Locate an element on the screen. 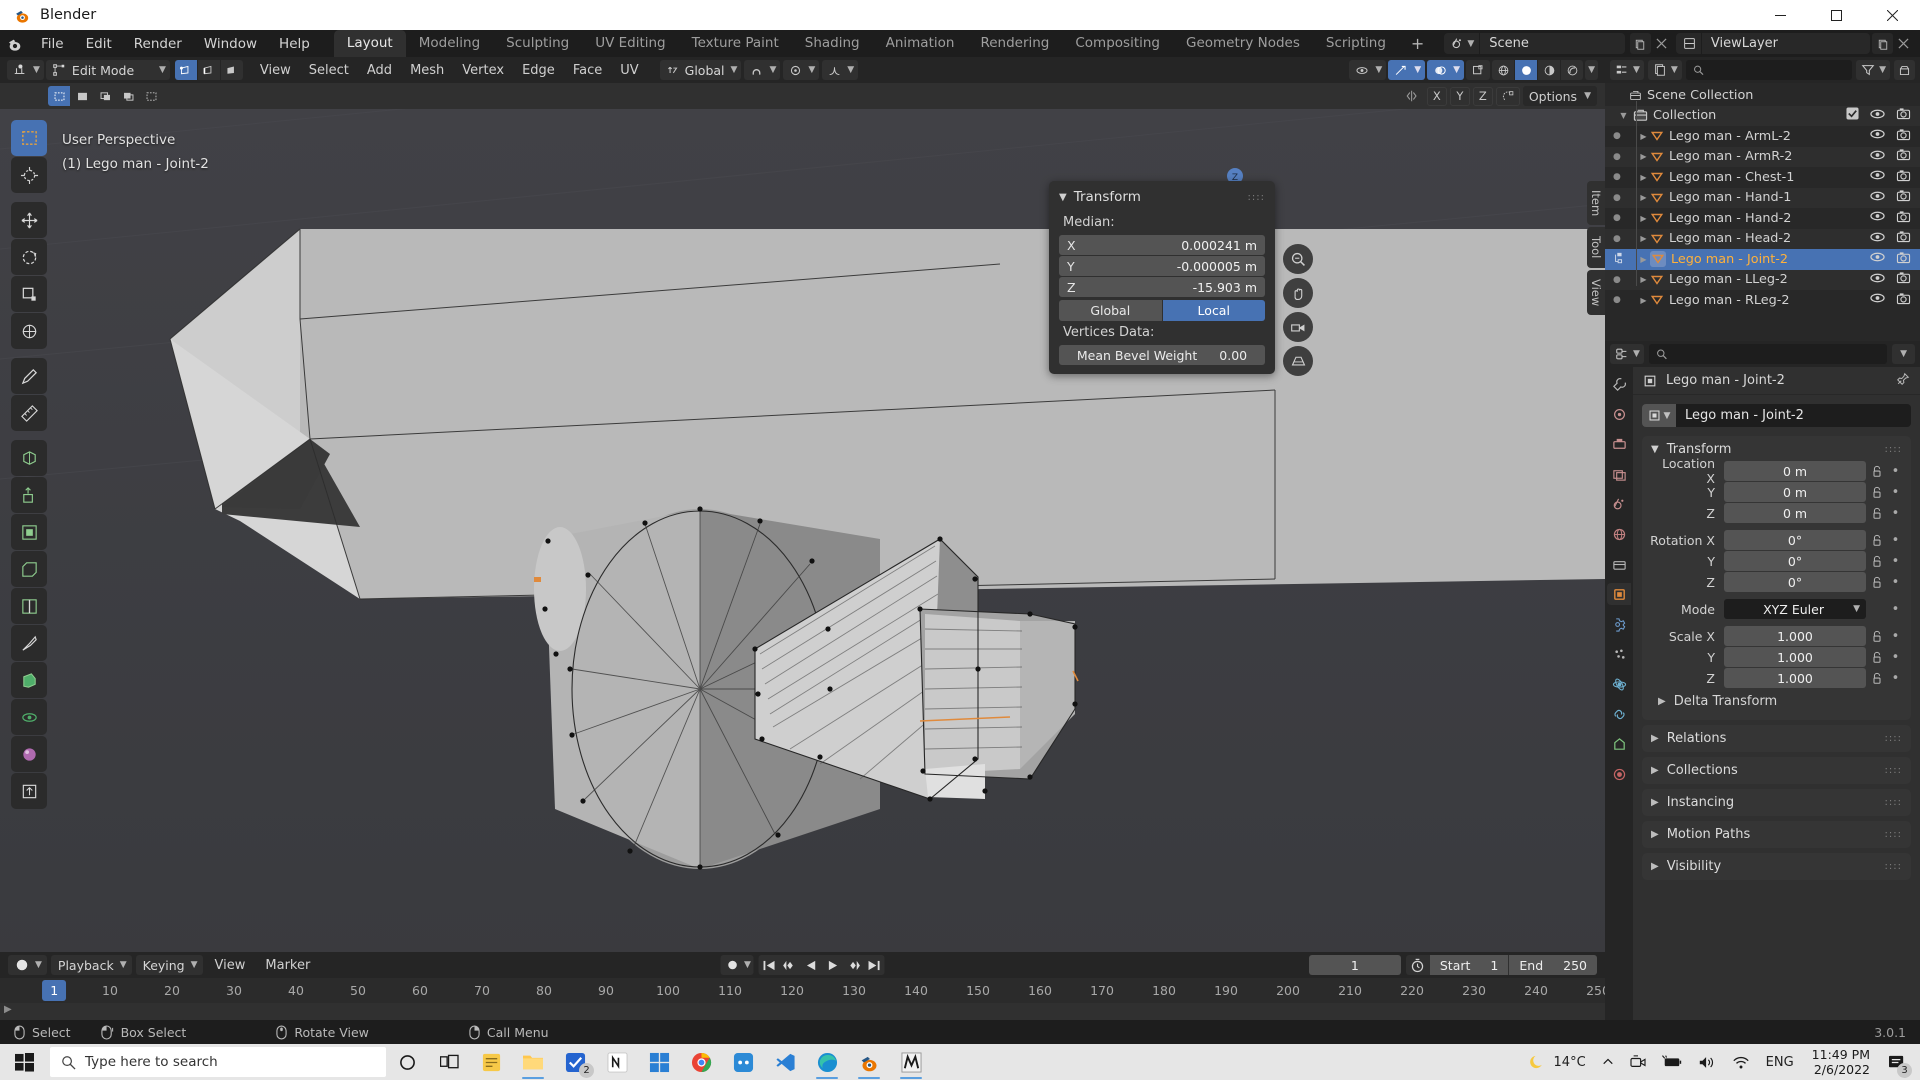 The height and width of the screenshot is (1080, 1920). start-button is located at coordinates (24, 1062).